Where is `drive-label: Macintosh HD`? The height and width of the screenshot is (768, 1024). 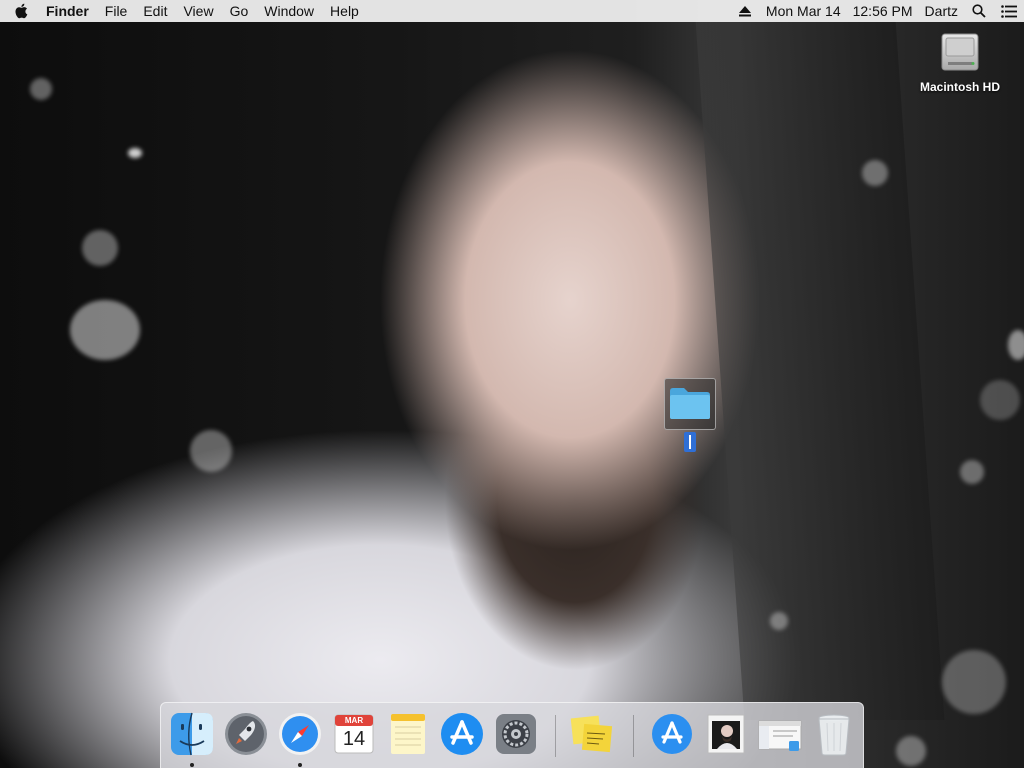 drive-label: Macintosh HD is located at coordinates (959, 87).